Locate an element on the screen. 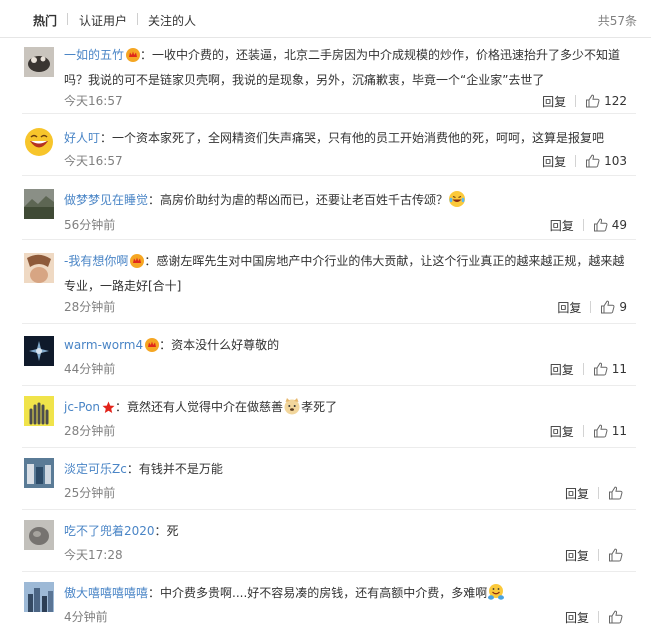 Image resolution: width=651 pixels, height=638 pixels. doge-emoji-icon is located at coordinates (292, 409).